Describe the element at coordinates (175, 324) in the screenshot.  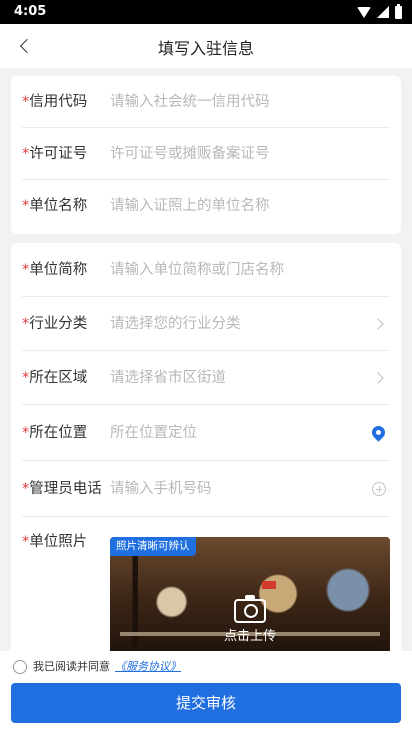
I see `industry-select: 请选择您的行业分类` at that location.